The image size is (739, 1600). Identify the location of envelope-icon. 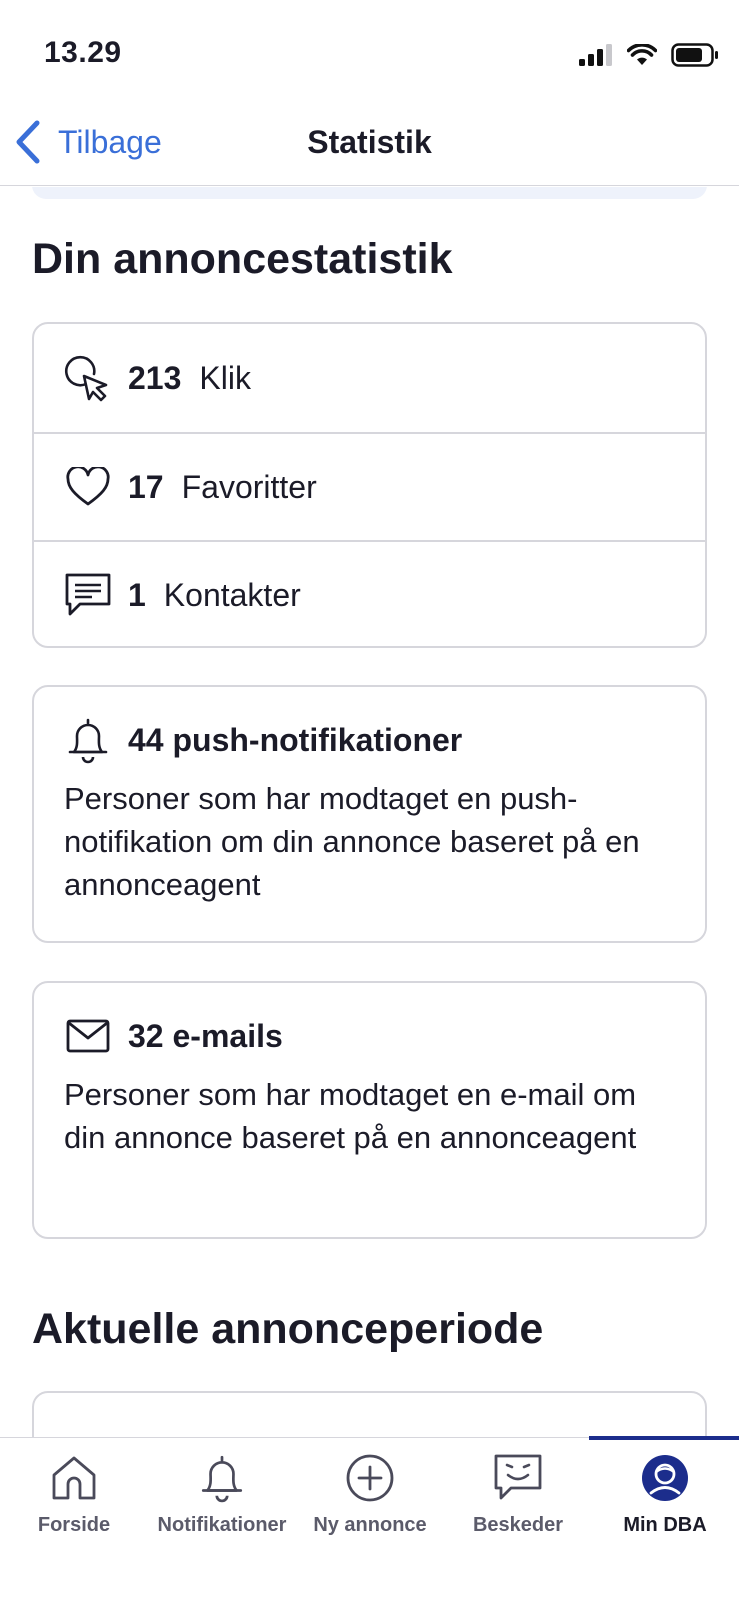
(88, 1036).